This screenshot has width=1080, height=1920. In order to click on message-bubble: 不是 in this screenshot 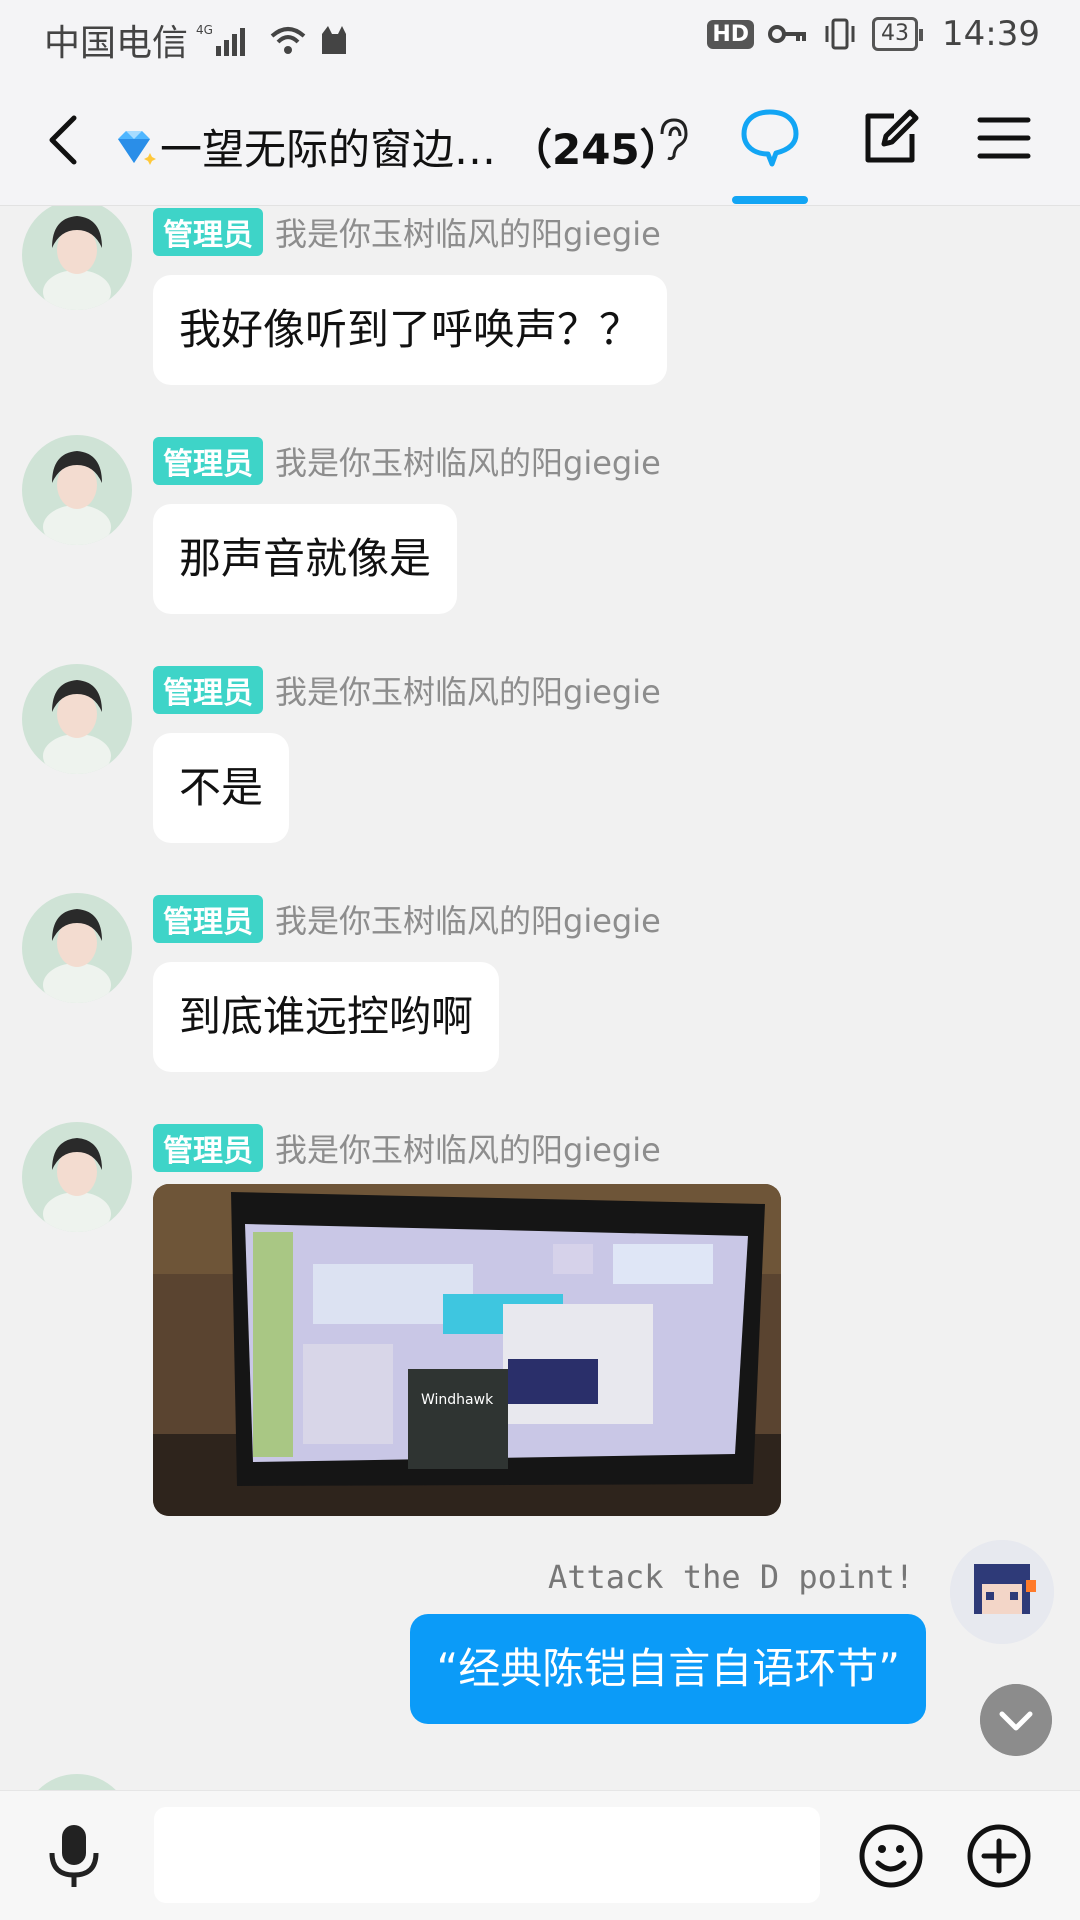, I will do `click(221, 788)`.